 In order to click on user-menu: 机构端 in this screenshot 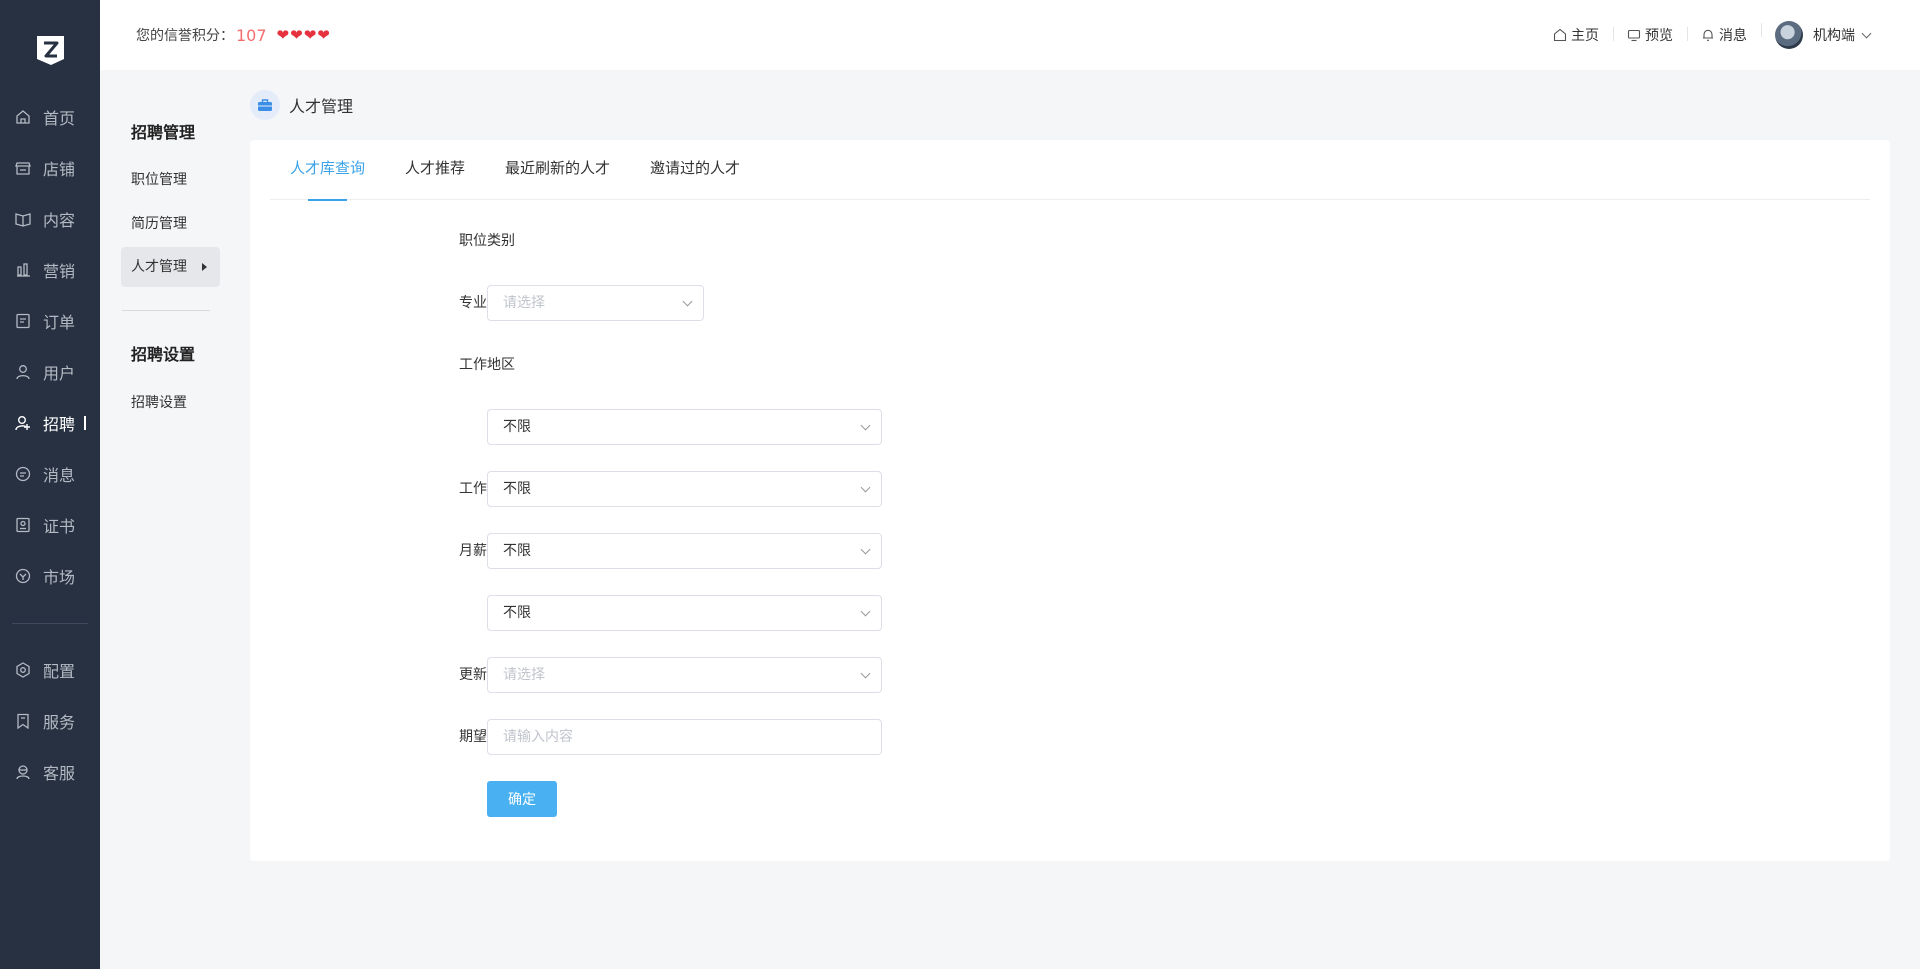, I will do `click(1822, 35)`.